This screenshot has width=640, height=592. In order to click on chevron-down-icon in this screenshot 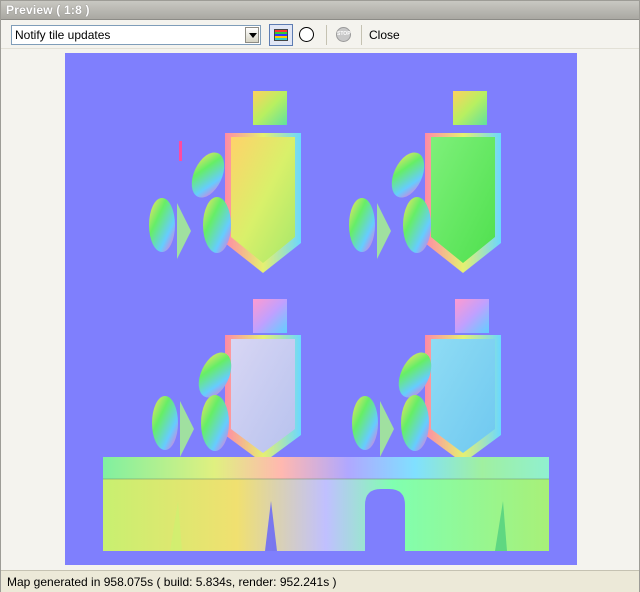, I will do `click(253, 35)`.